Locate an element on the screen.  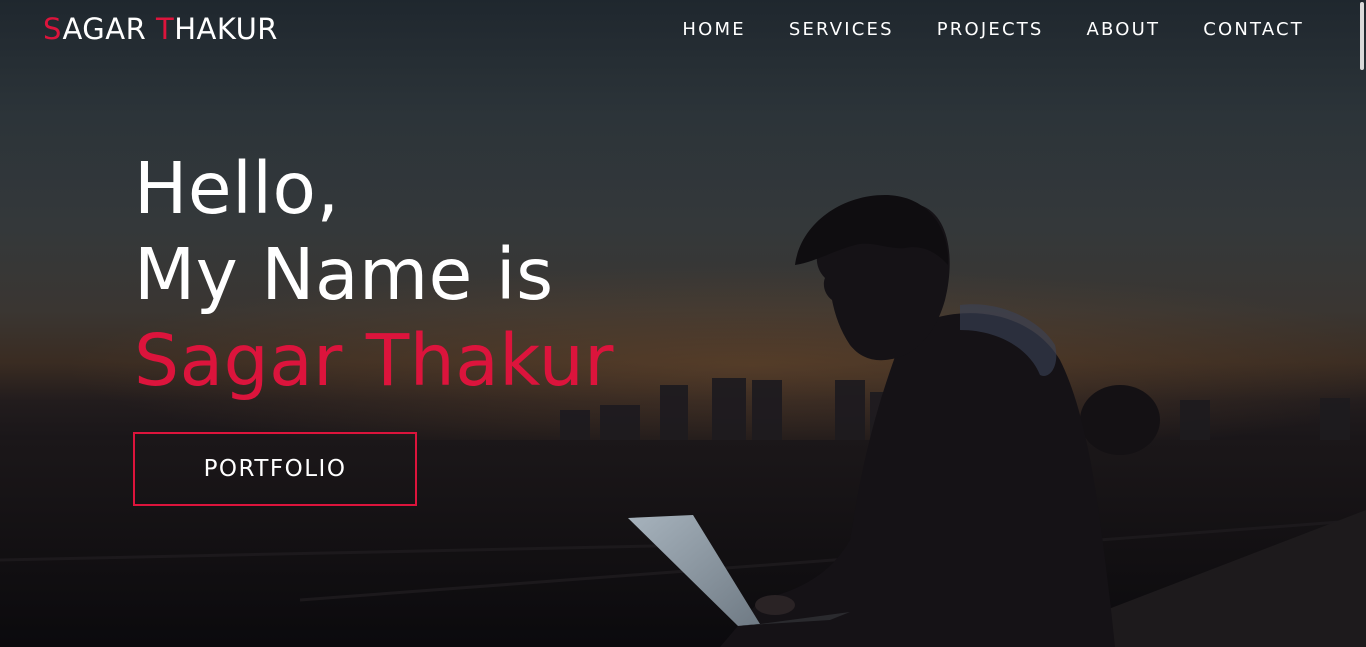
nav-link-home: HOME is located at coordinates (713, 29).